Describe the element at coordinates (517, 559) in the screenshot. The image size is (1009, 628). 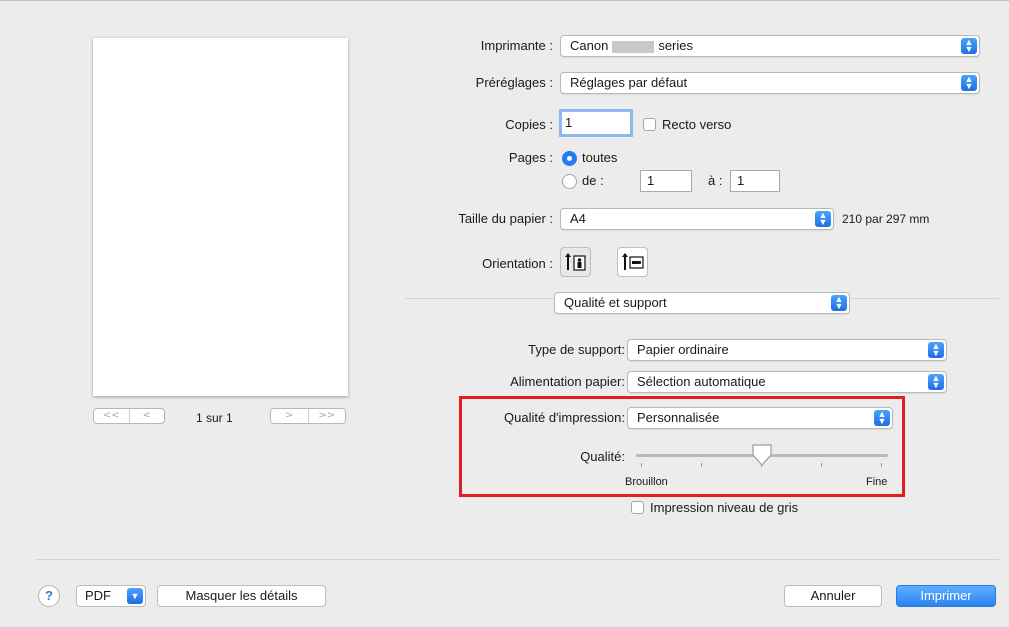
I see `footer-divider` at that location.